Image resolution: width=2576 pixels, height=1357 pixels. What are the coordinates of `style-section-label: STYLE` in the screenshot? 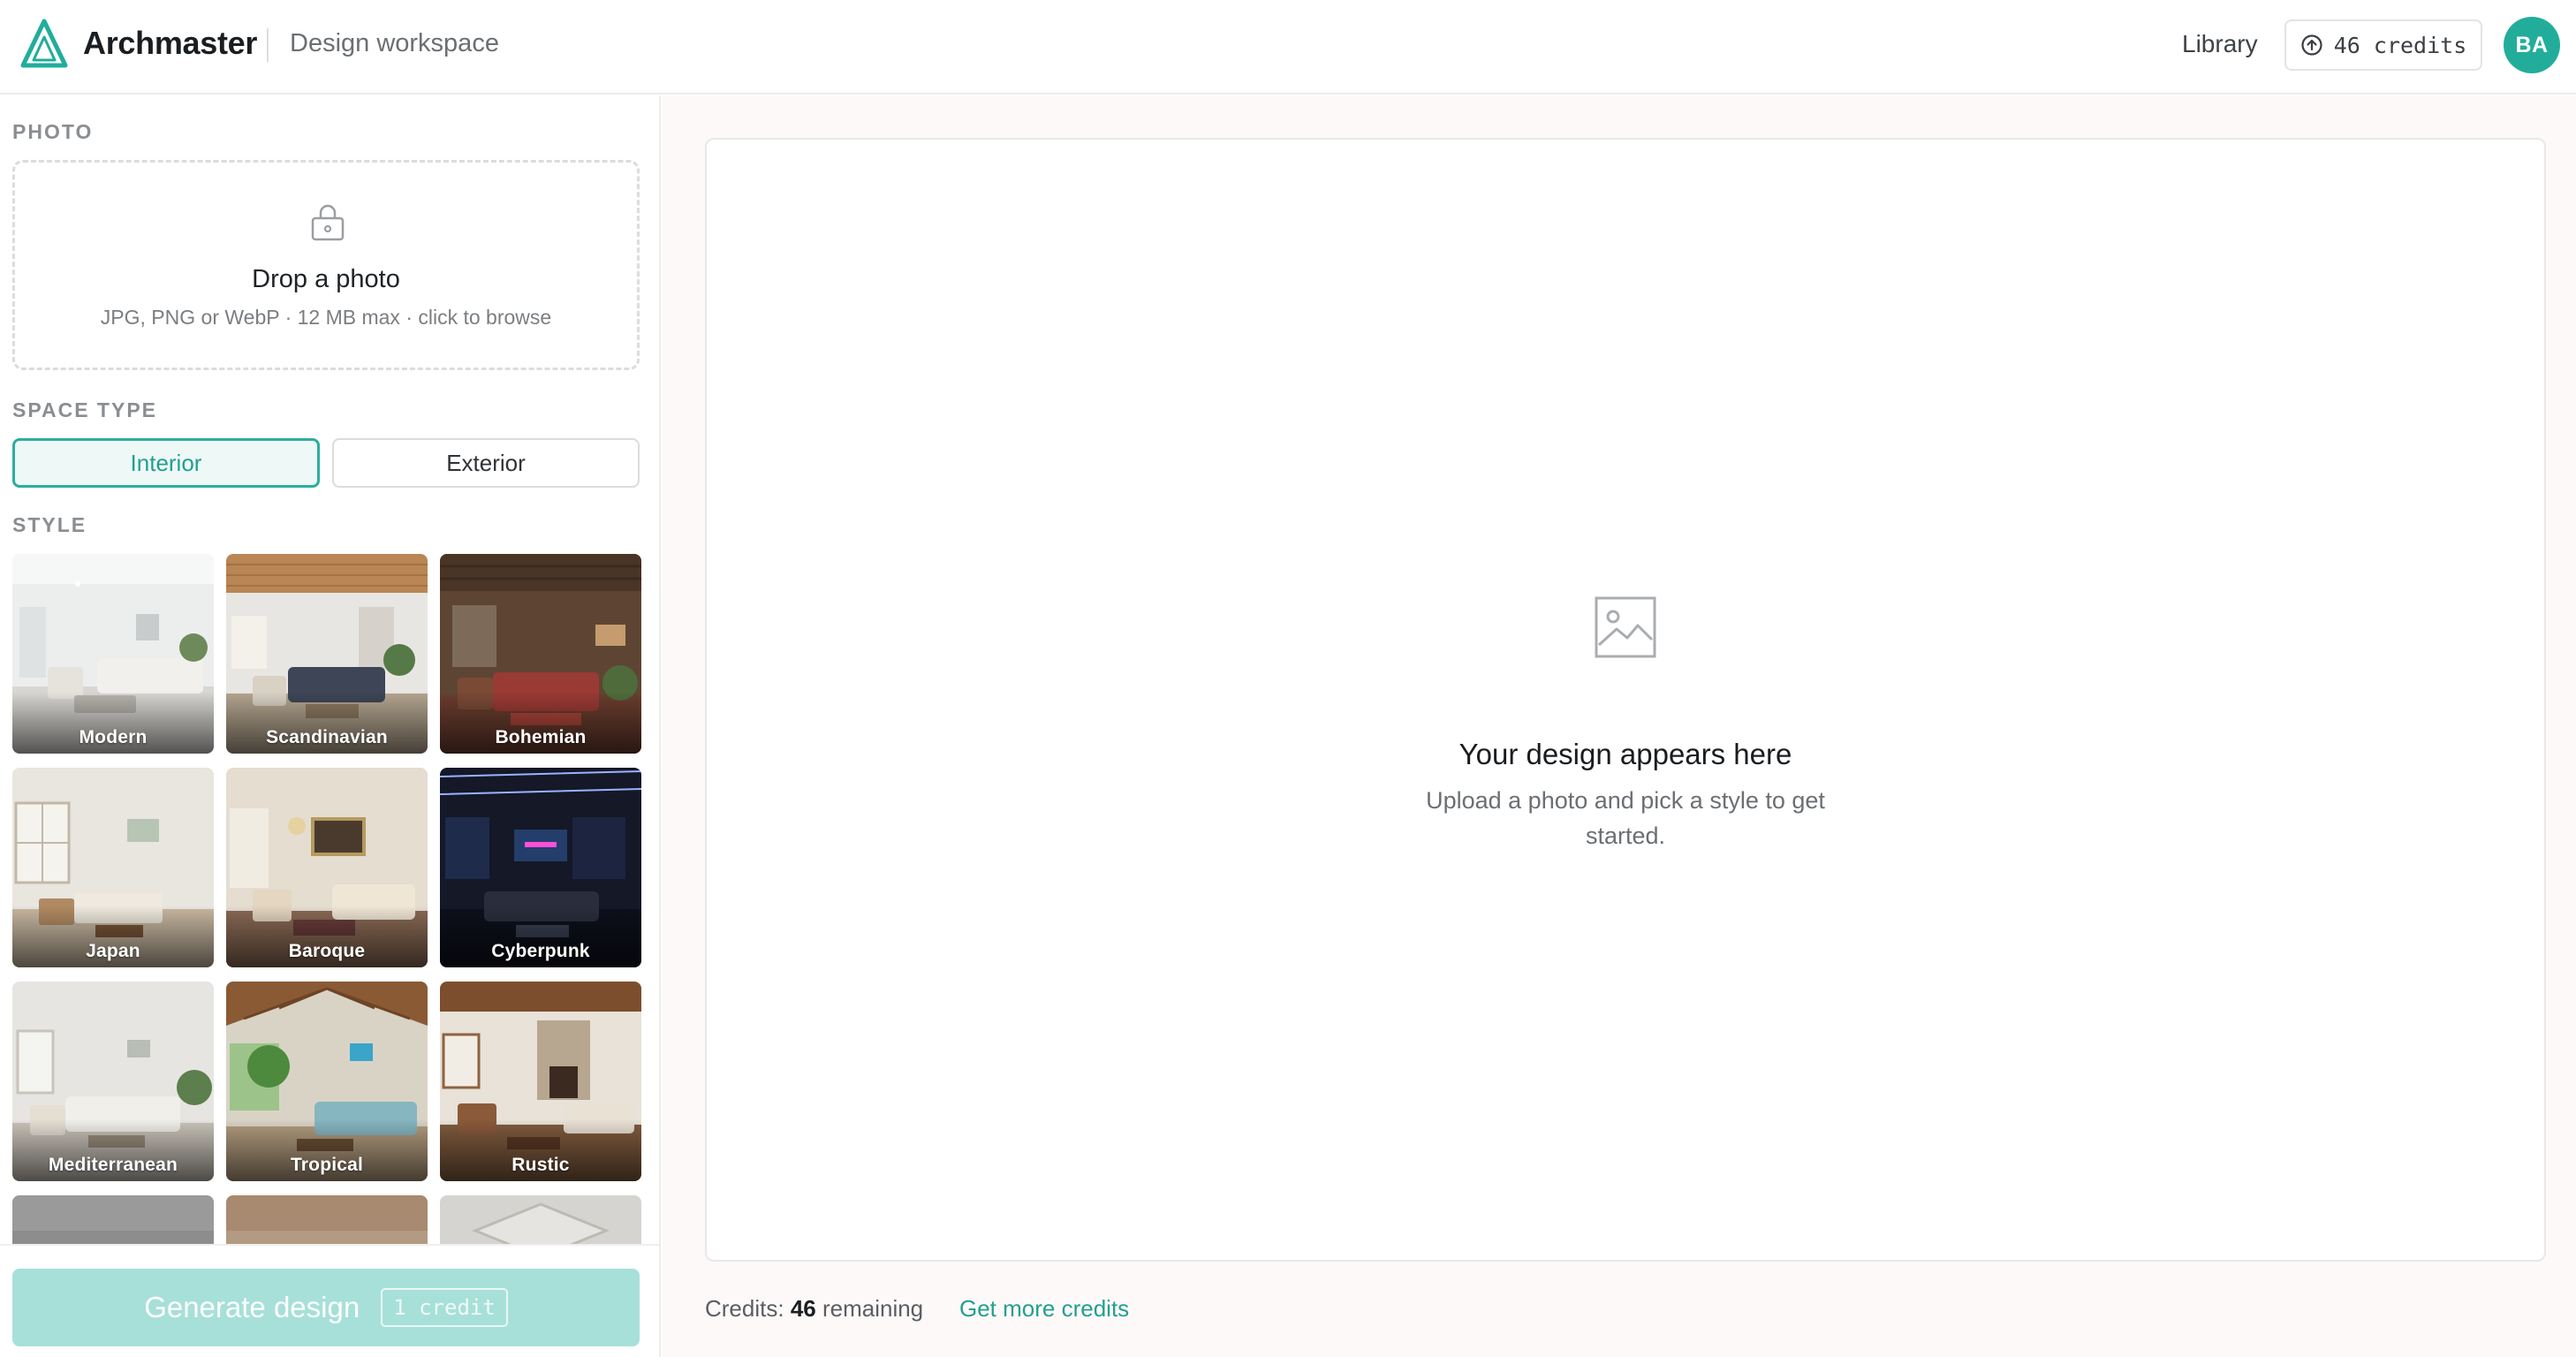 It's located at (50, 524).